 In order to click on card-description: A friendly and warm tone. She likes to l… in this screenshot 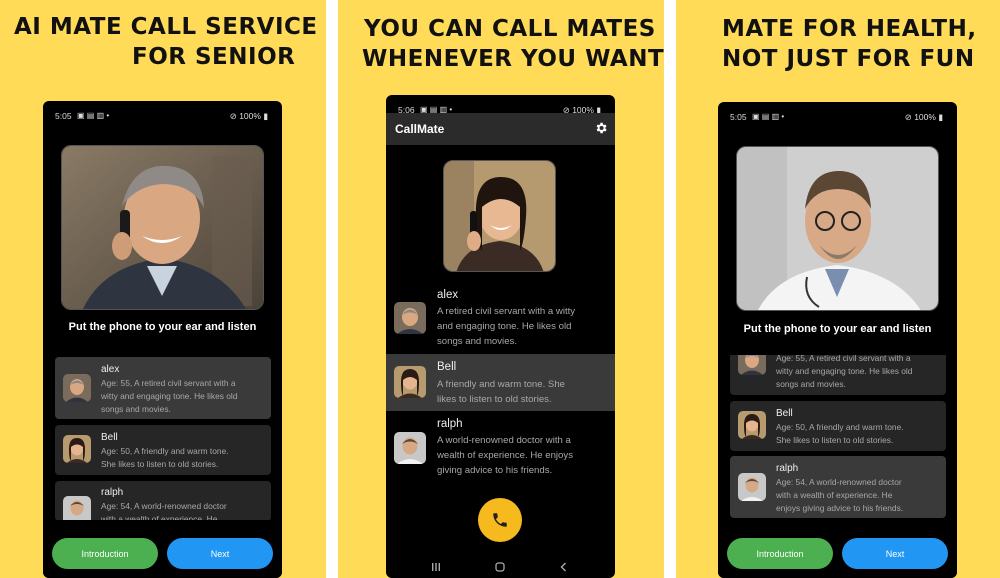, I will do `click(501, 392)`.